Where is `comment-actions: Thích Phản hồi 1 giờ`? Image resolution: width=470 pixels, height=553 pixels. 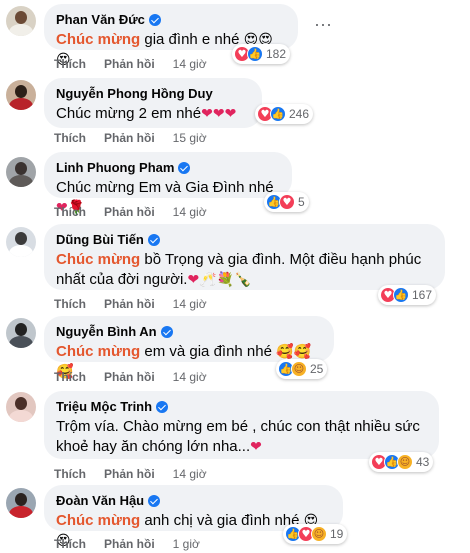 comment-actions: Thích Phản hồi 1 giờ is located at coordinates (136, 544).